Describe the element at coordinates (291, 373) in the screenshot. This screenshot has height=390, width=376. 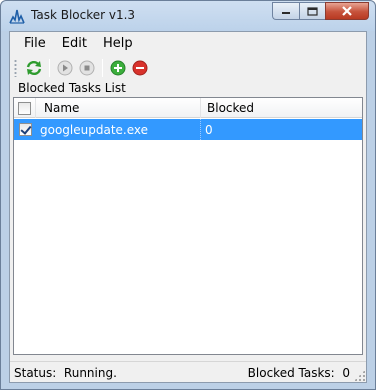
I see `blocked-tasks-label-status: Blocked Tasks:` at that location.